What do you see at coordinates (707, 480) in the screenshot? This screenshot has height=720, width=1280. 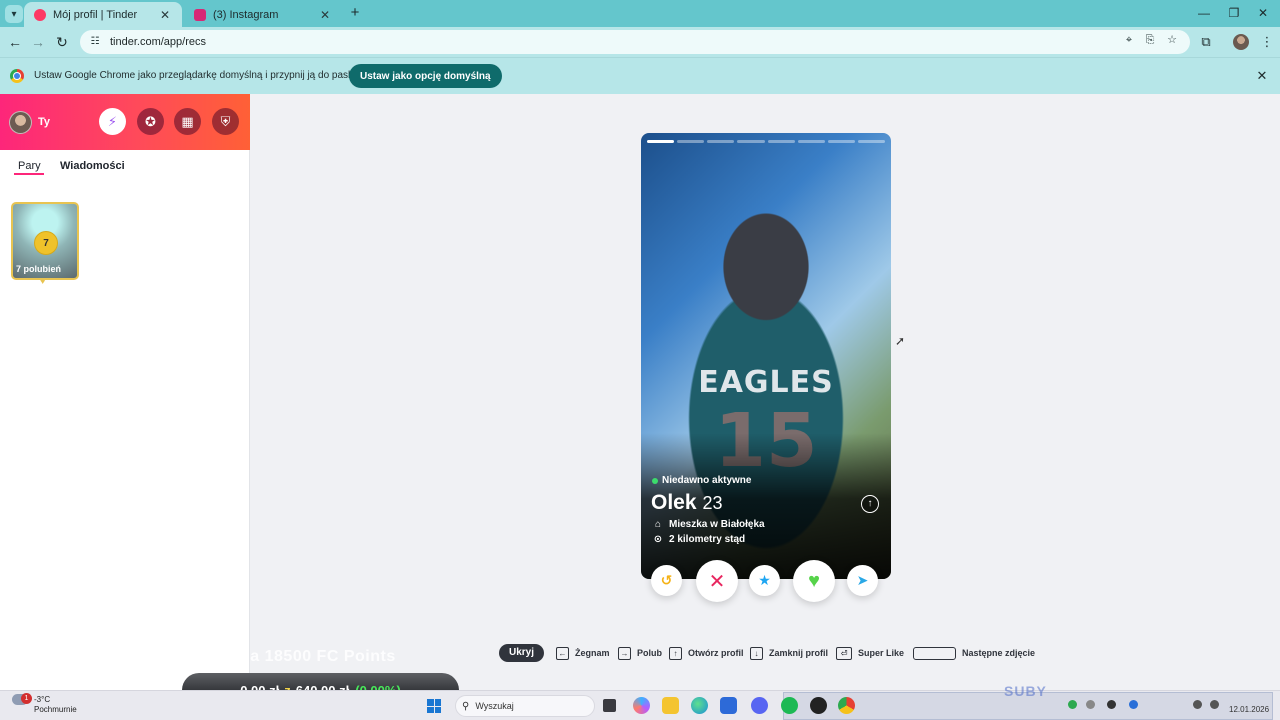 I see `activity-status-text: Niedawno aktywne` at bounding box center [707, 480].